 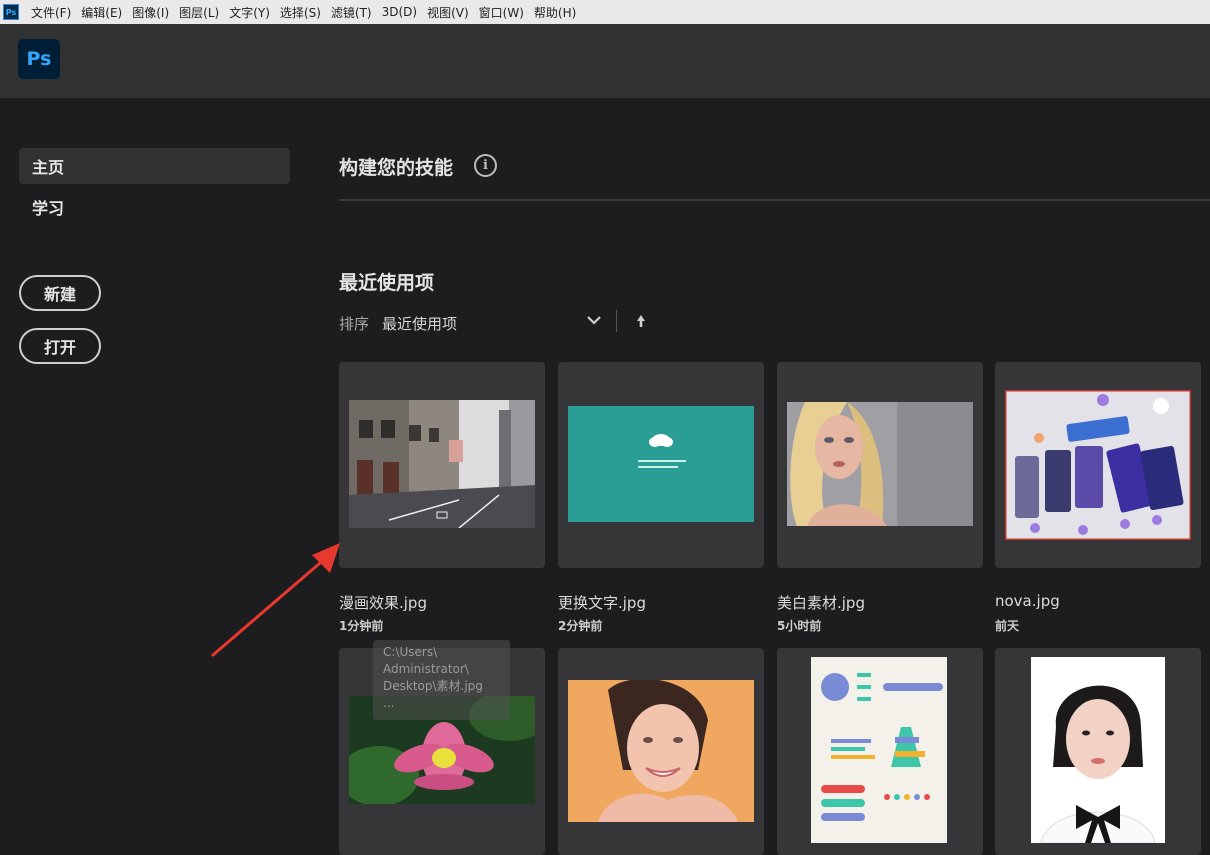 I want to click on sort-label: 排序, so click(x=354, y=324).